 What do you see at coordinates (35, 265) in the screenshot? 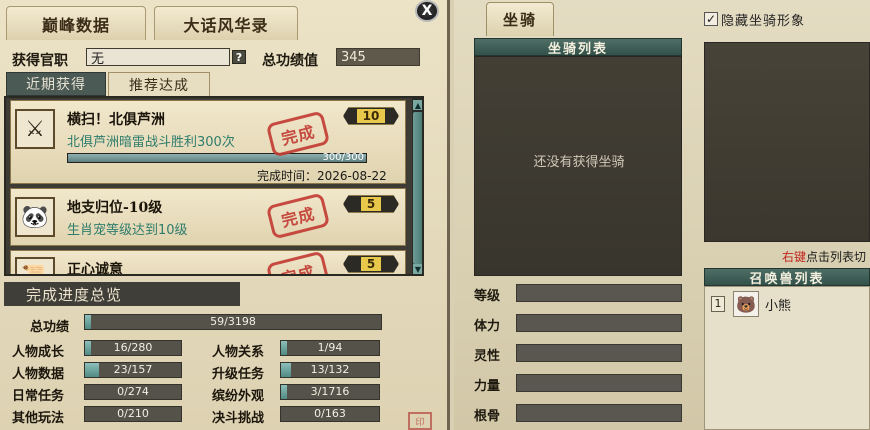
I see `scroll-icon: 📜` at bounding box center [35, 265].